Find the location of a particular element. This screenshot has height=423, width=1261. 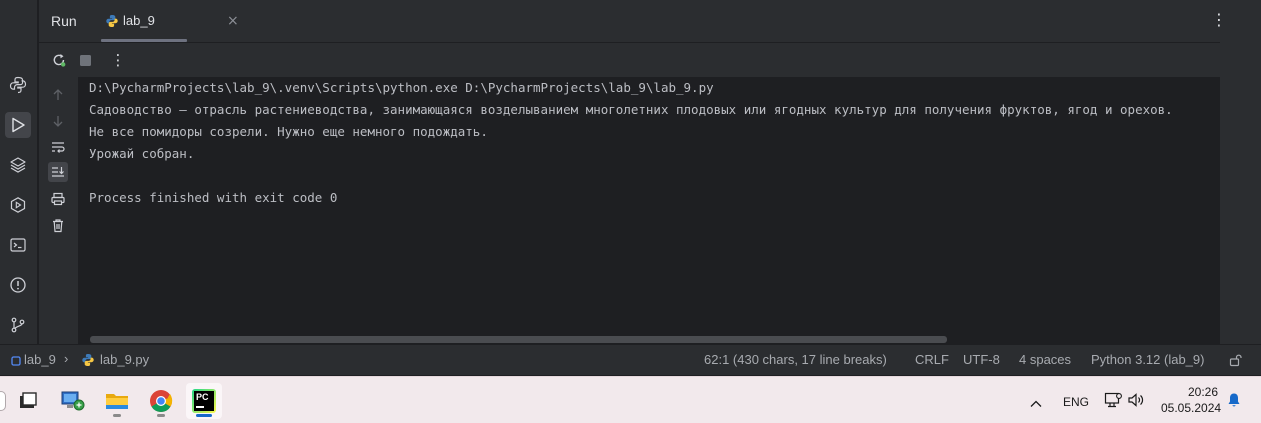

python-interpreter: Python 3.12 (lab_9) is located at coordinates (1147, 359).